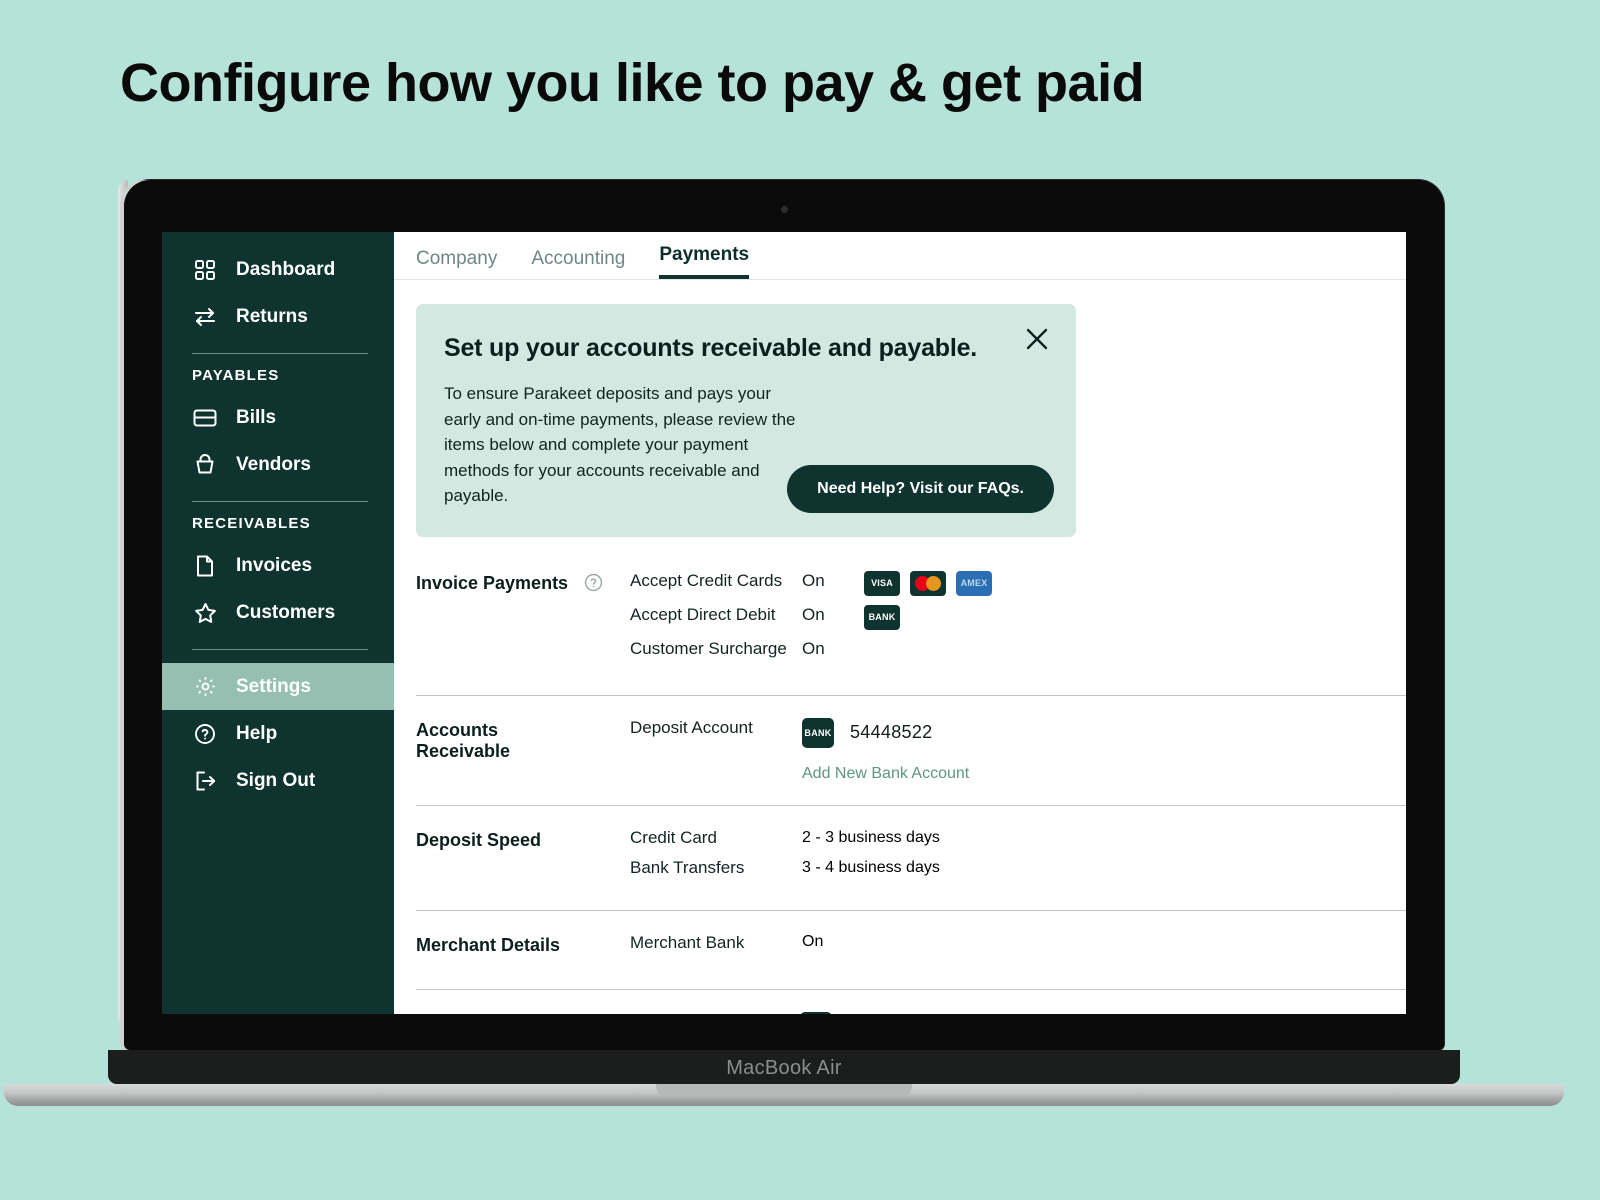 The height and width of the screenshot is (1200, 1600). Describe the element at coordinates (205, 781) in the screenshot. I see `sign-out-icon` at that location.